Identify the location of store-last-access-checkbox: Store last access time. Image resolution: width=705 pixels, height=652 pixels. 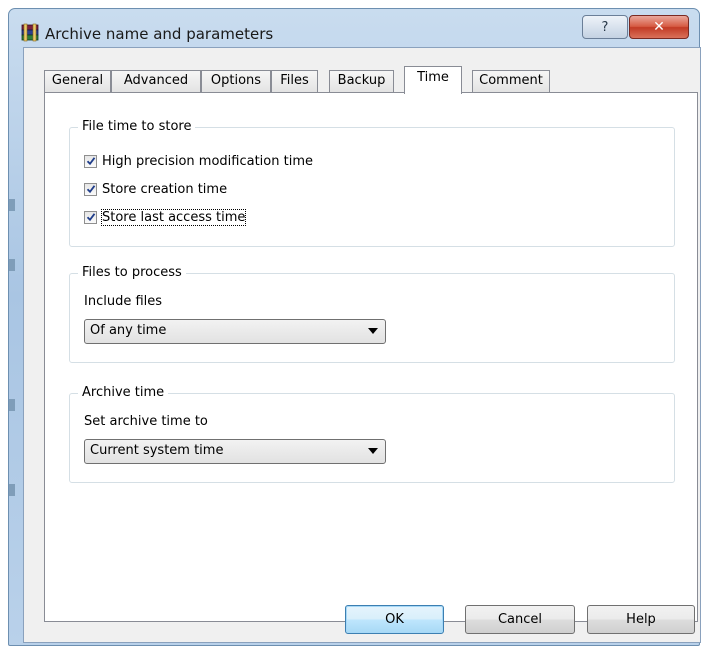
(165, 217).